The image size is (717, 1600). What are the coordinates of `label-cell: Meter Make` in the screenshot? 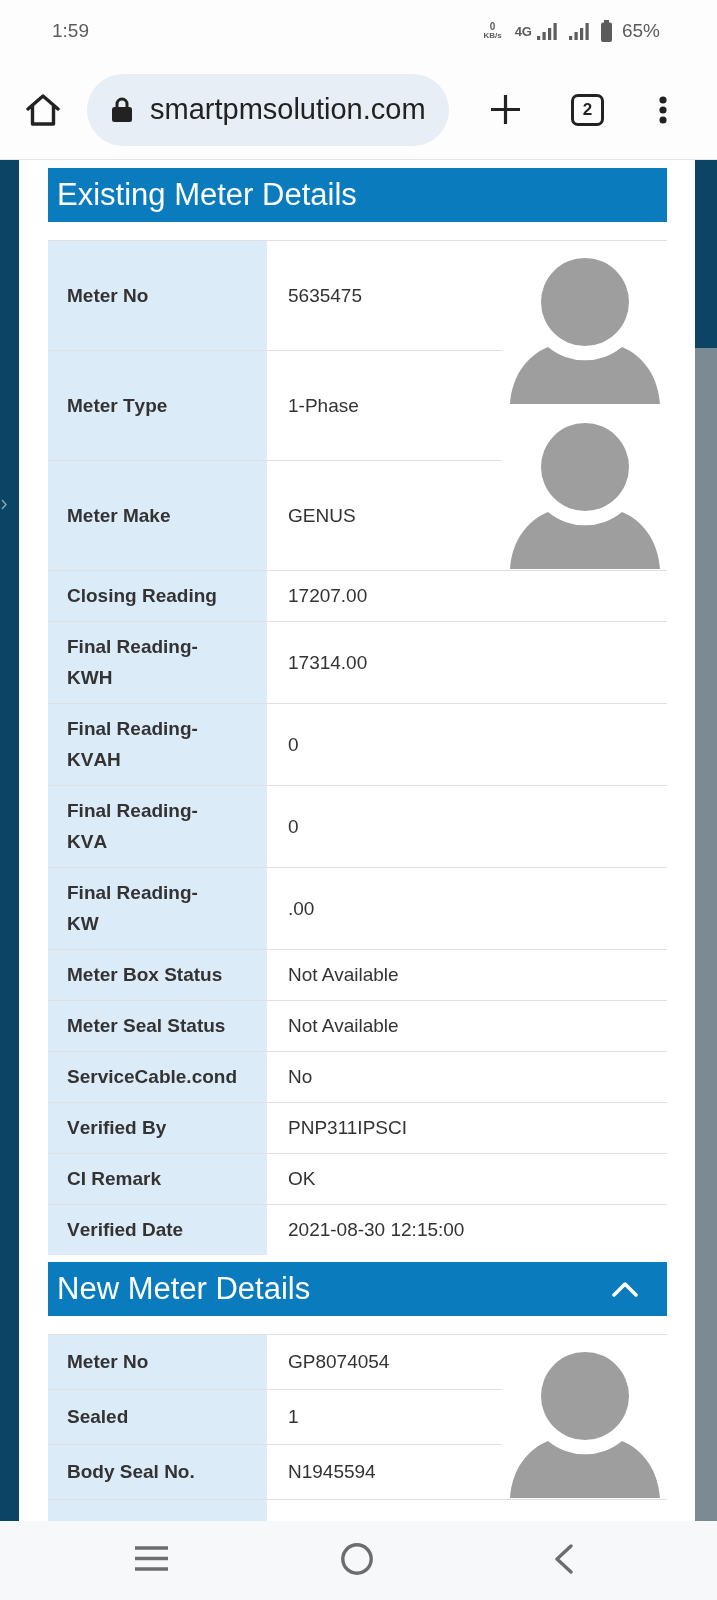 It's located at (157, 515).